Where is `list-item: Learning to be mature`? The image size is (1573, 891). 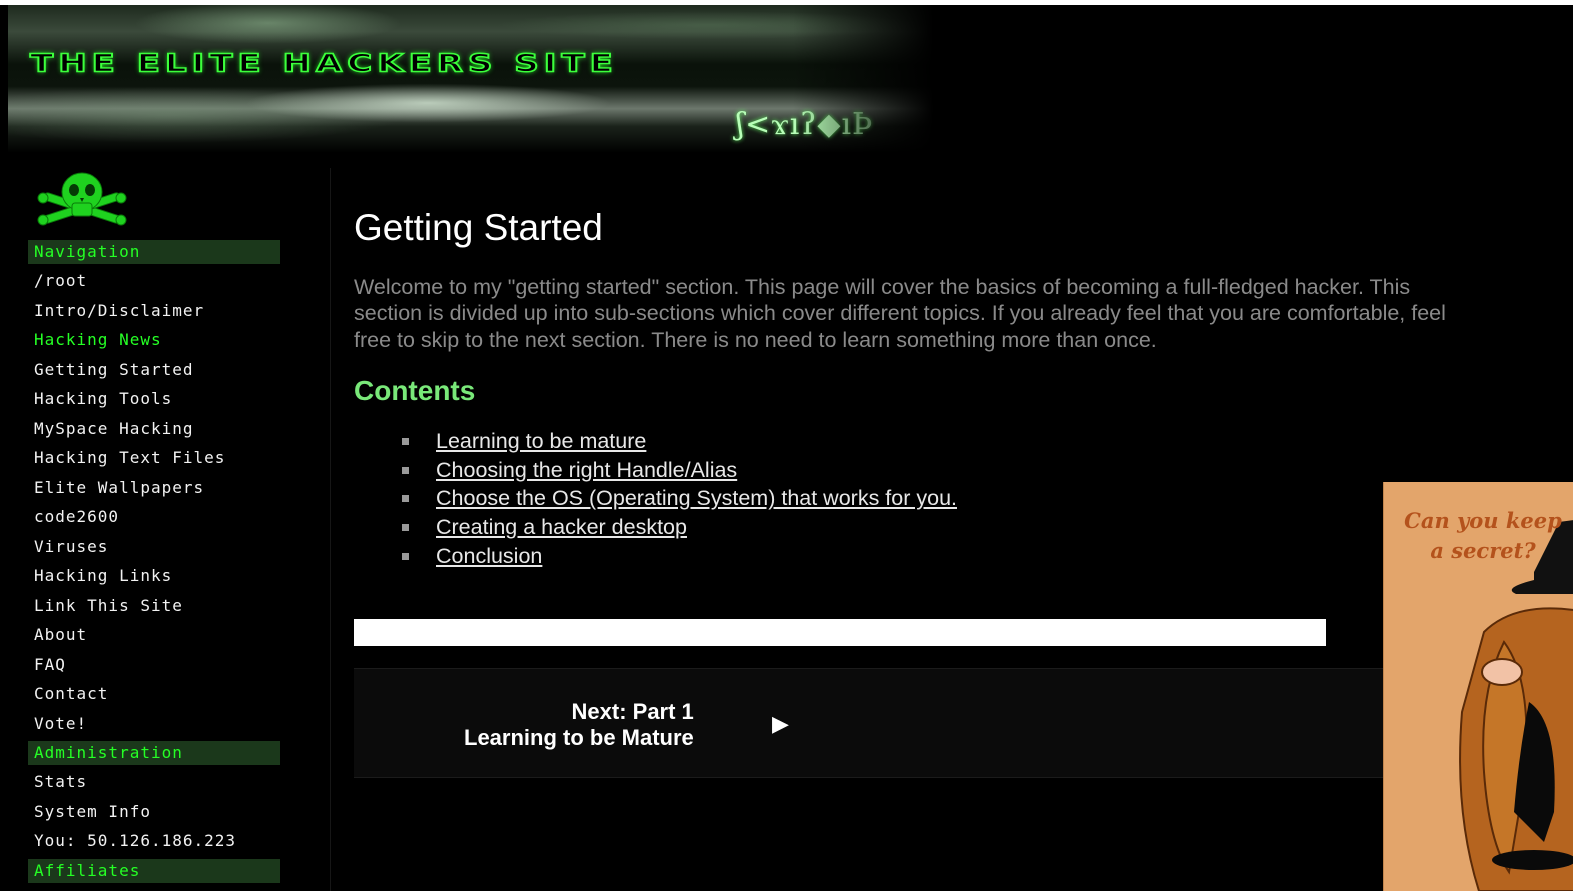
list-item: Learning to be mature is located at coordinates (935, 441).